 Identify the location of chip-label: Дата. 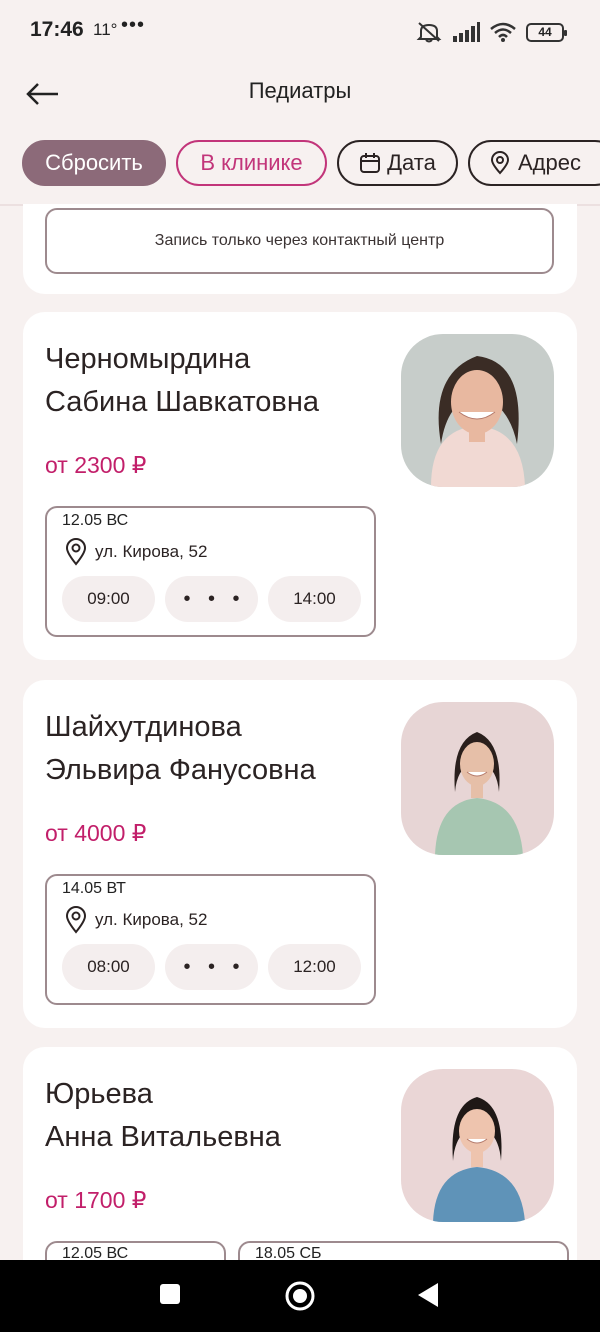
(411, 162).